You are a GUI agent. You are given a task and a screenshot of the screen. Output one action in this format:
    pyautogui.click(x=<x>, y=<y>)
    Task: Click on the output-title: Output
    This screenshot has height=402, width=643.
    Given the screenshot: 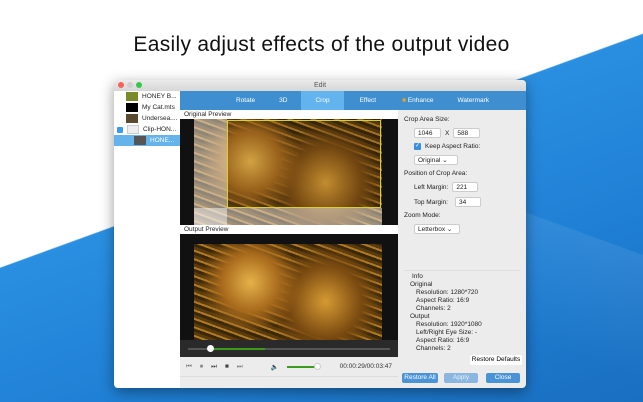 What is the action you would take?
    pyautogui.click(x=420, y=316)
    